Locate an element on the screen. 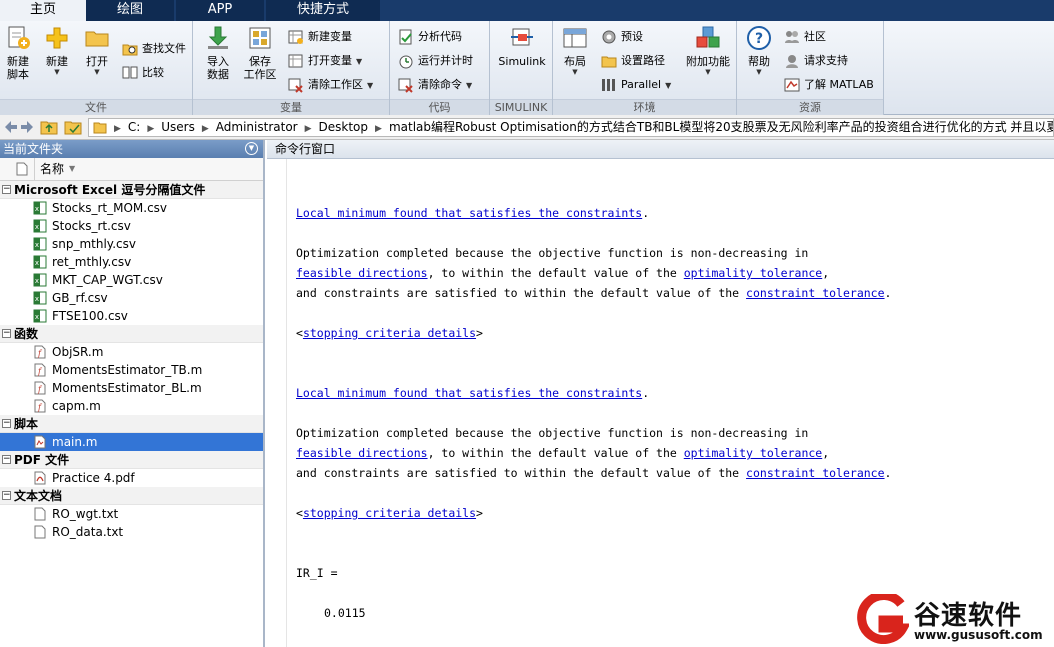 This screenshot has height=647, width=1054. parallel-button: Parallel ▼ is located at coordinates (636, 85).